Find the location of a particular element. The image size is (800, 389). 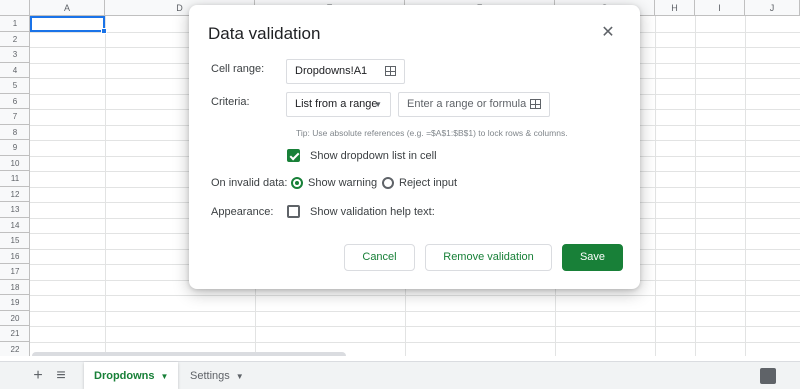

row-header: 16 is located at coordinates (15, 256).